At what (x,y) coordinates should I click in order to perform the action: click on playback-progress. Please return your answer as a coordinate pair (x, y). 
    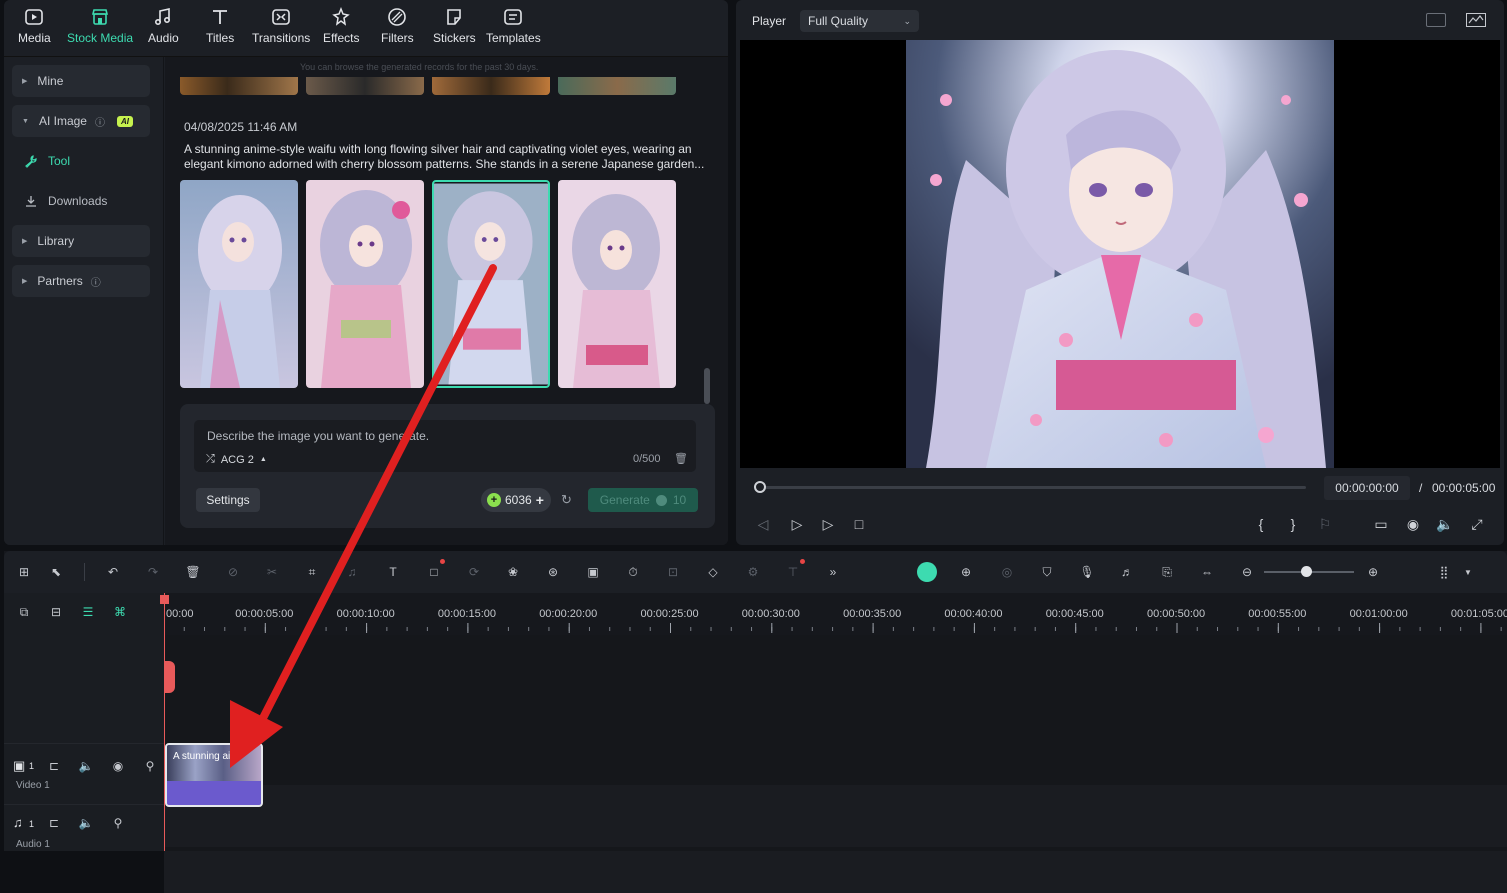
    Looking at the image, I should click on (1033, 487).